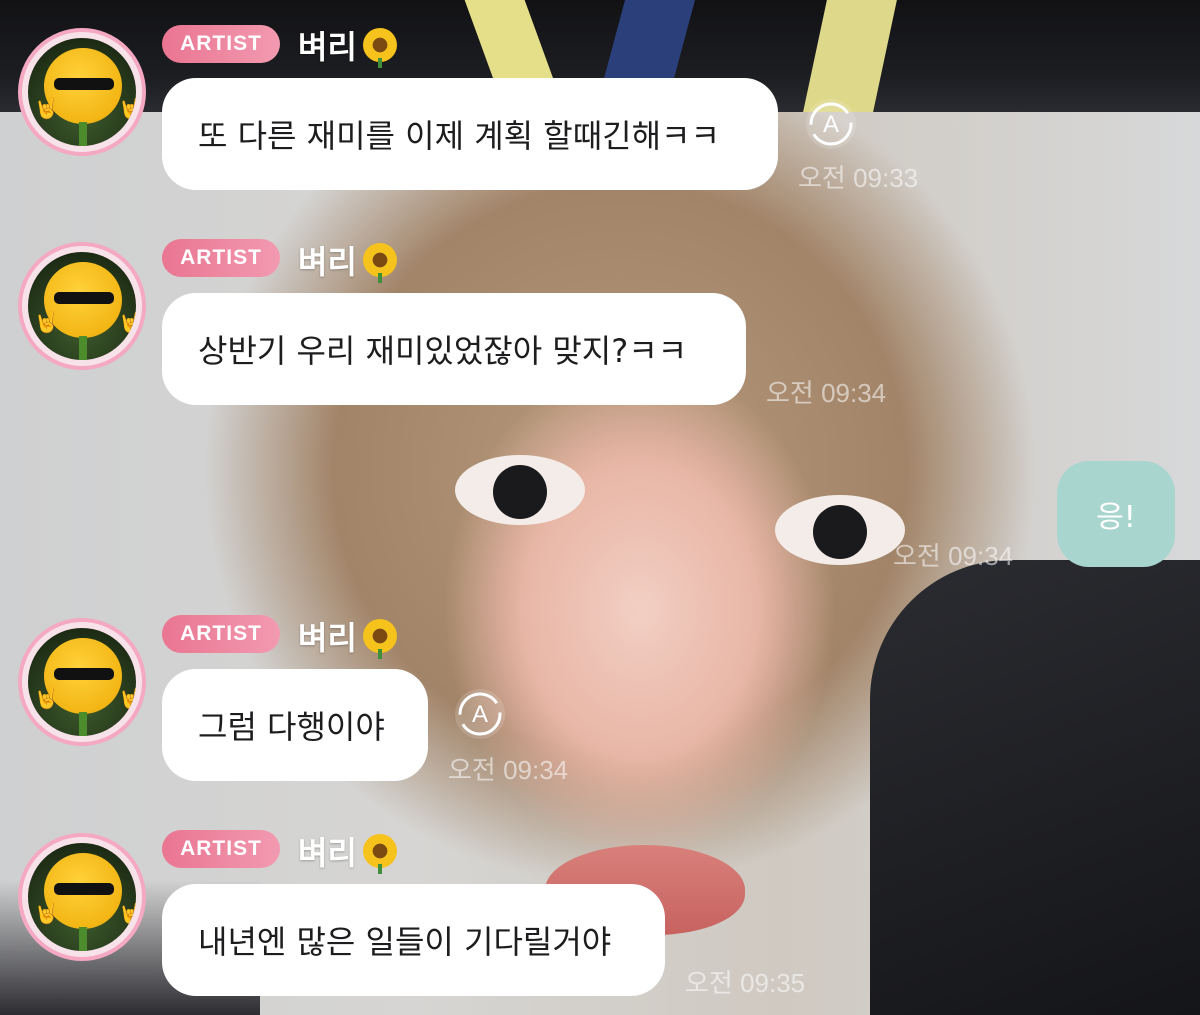  Describe the element at coordinates (745, 983) in the screenshot. I see `message-time: 오전 09:35` at that location.